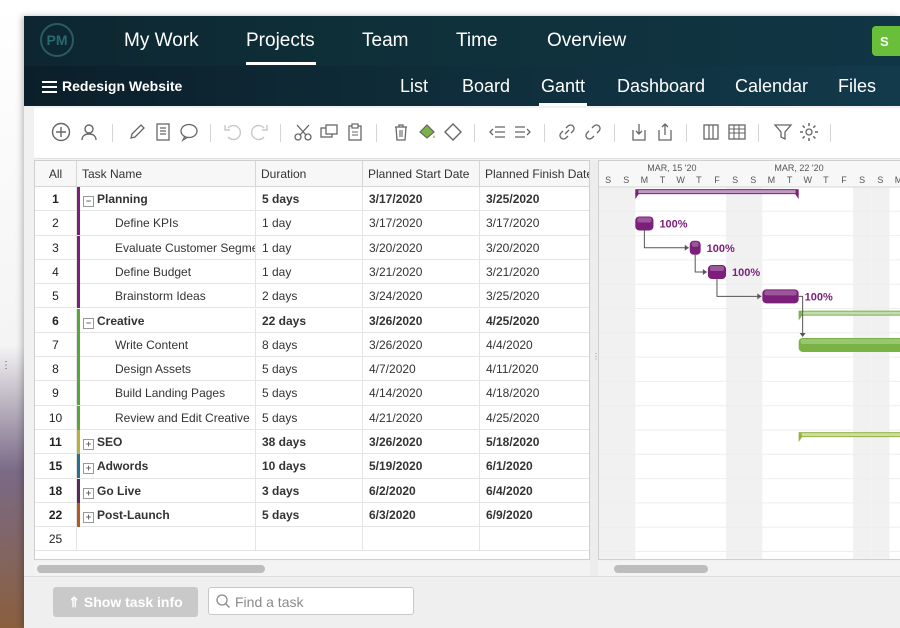 The image size is (900, 628). Describe the element at coordinates (166, 199) in the screenshot. I see `task-name-cell: − Planning` at that location.